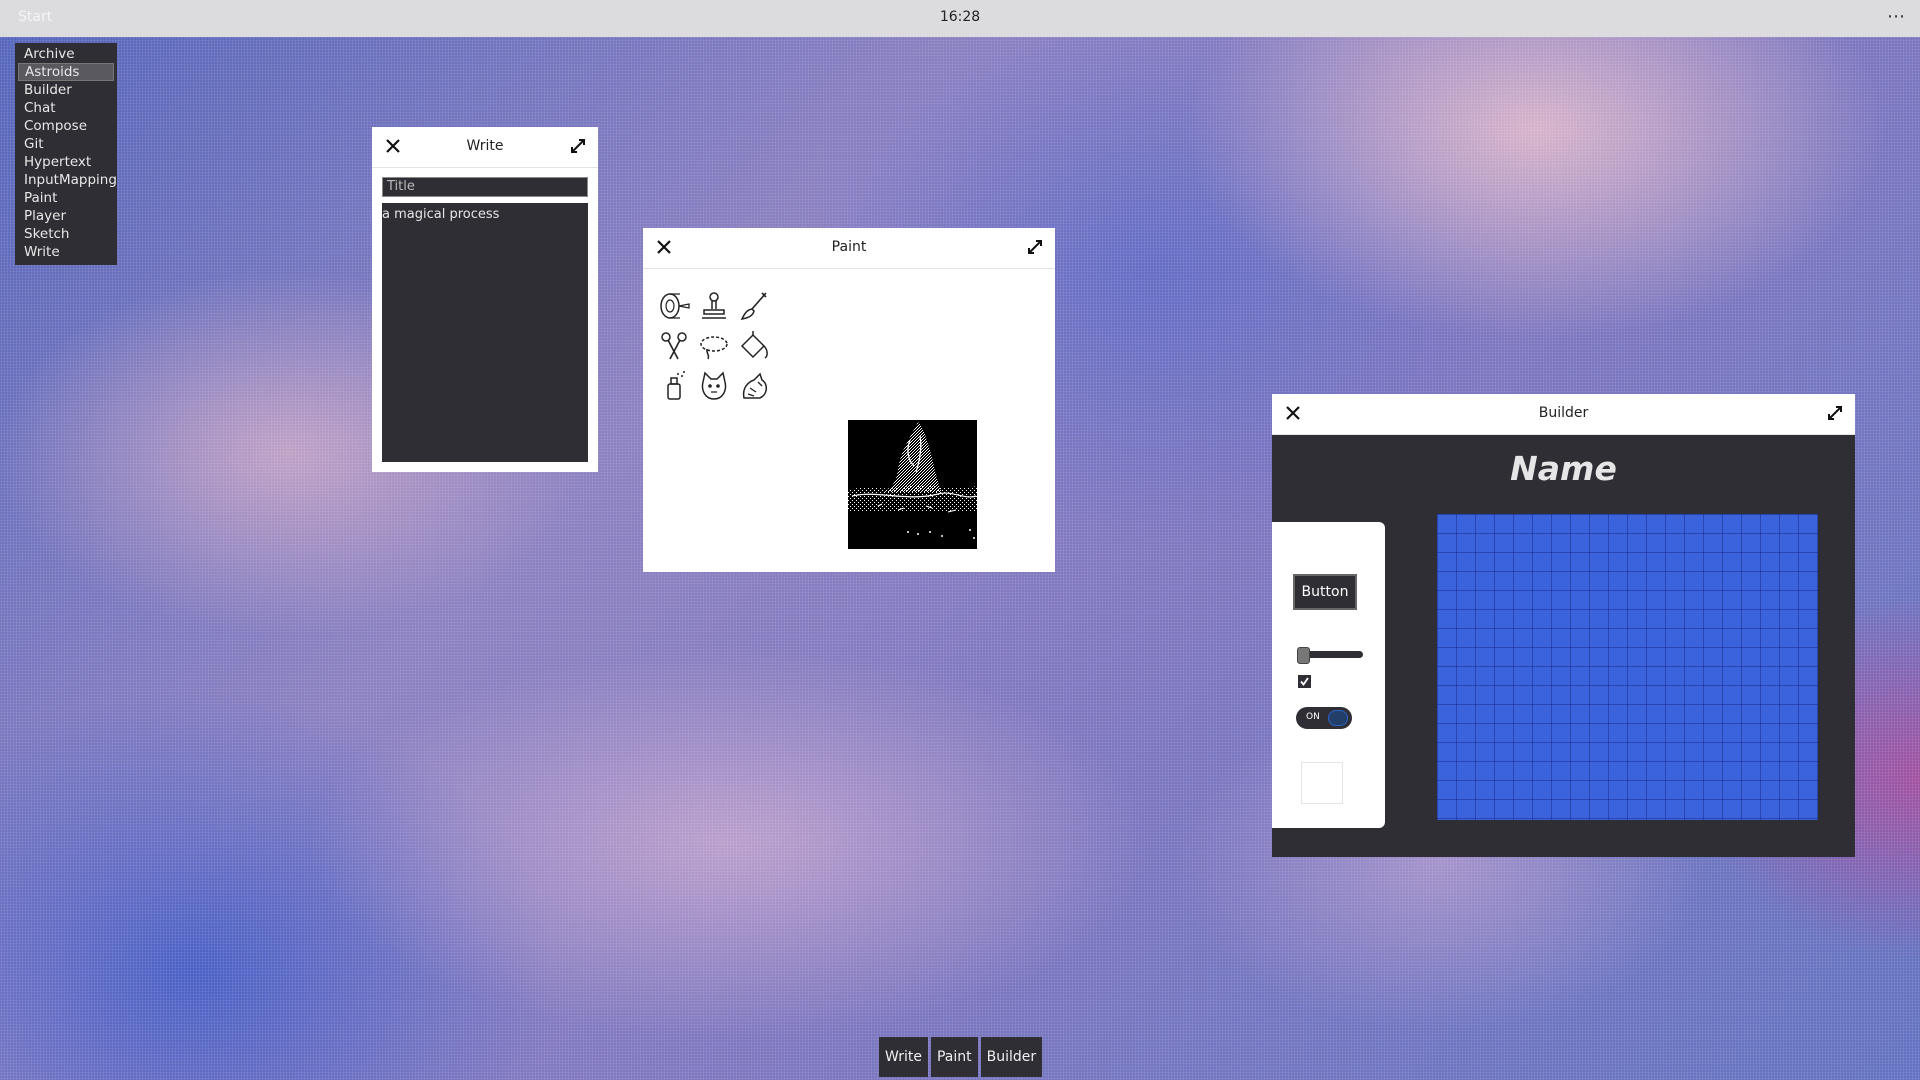  What do you see at coordinates (849, 400) in the screenshot?
I see `paint-window: Paint` at bounding box center [849, 400].